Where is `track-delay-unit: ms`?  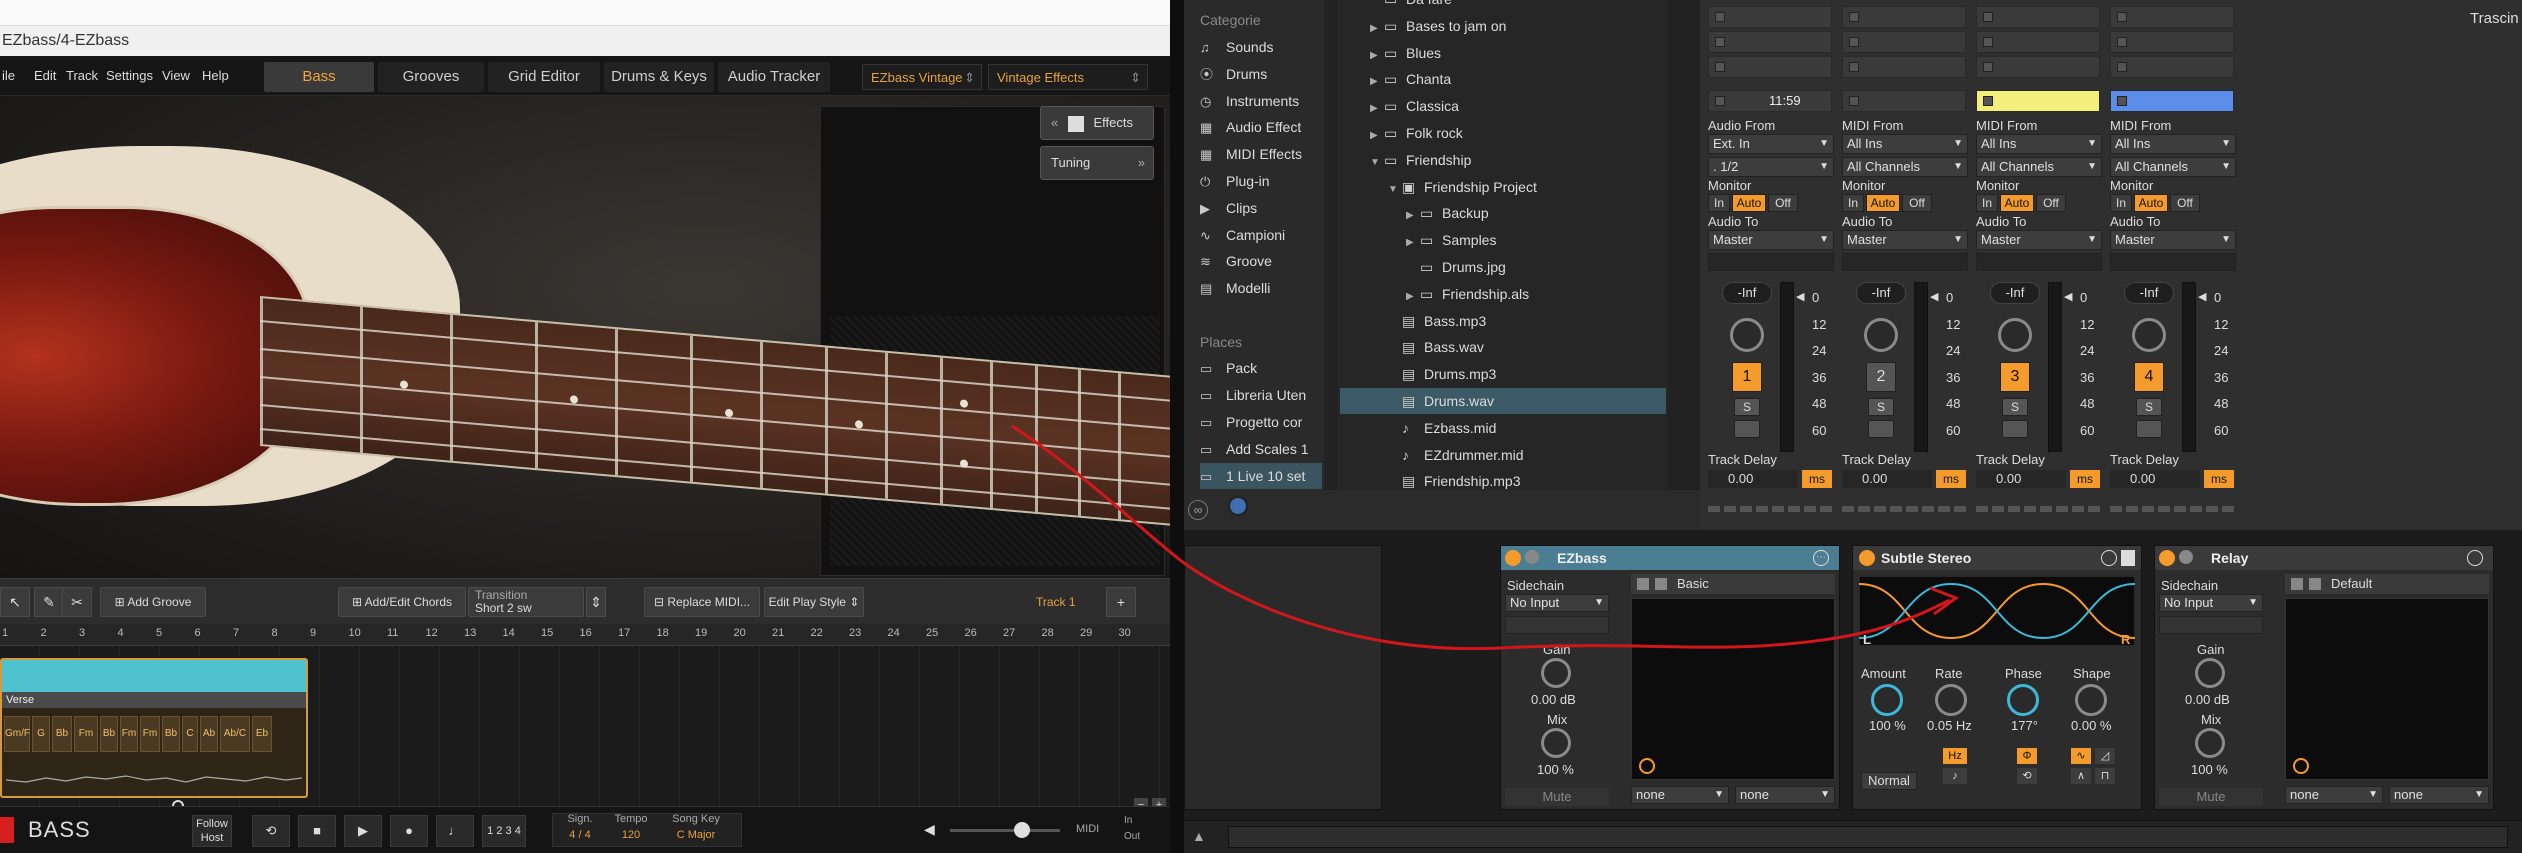
track-delay-unit: ms is located at coordinates (1817, 479).